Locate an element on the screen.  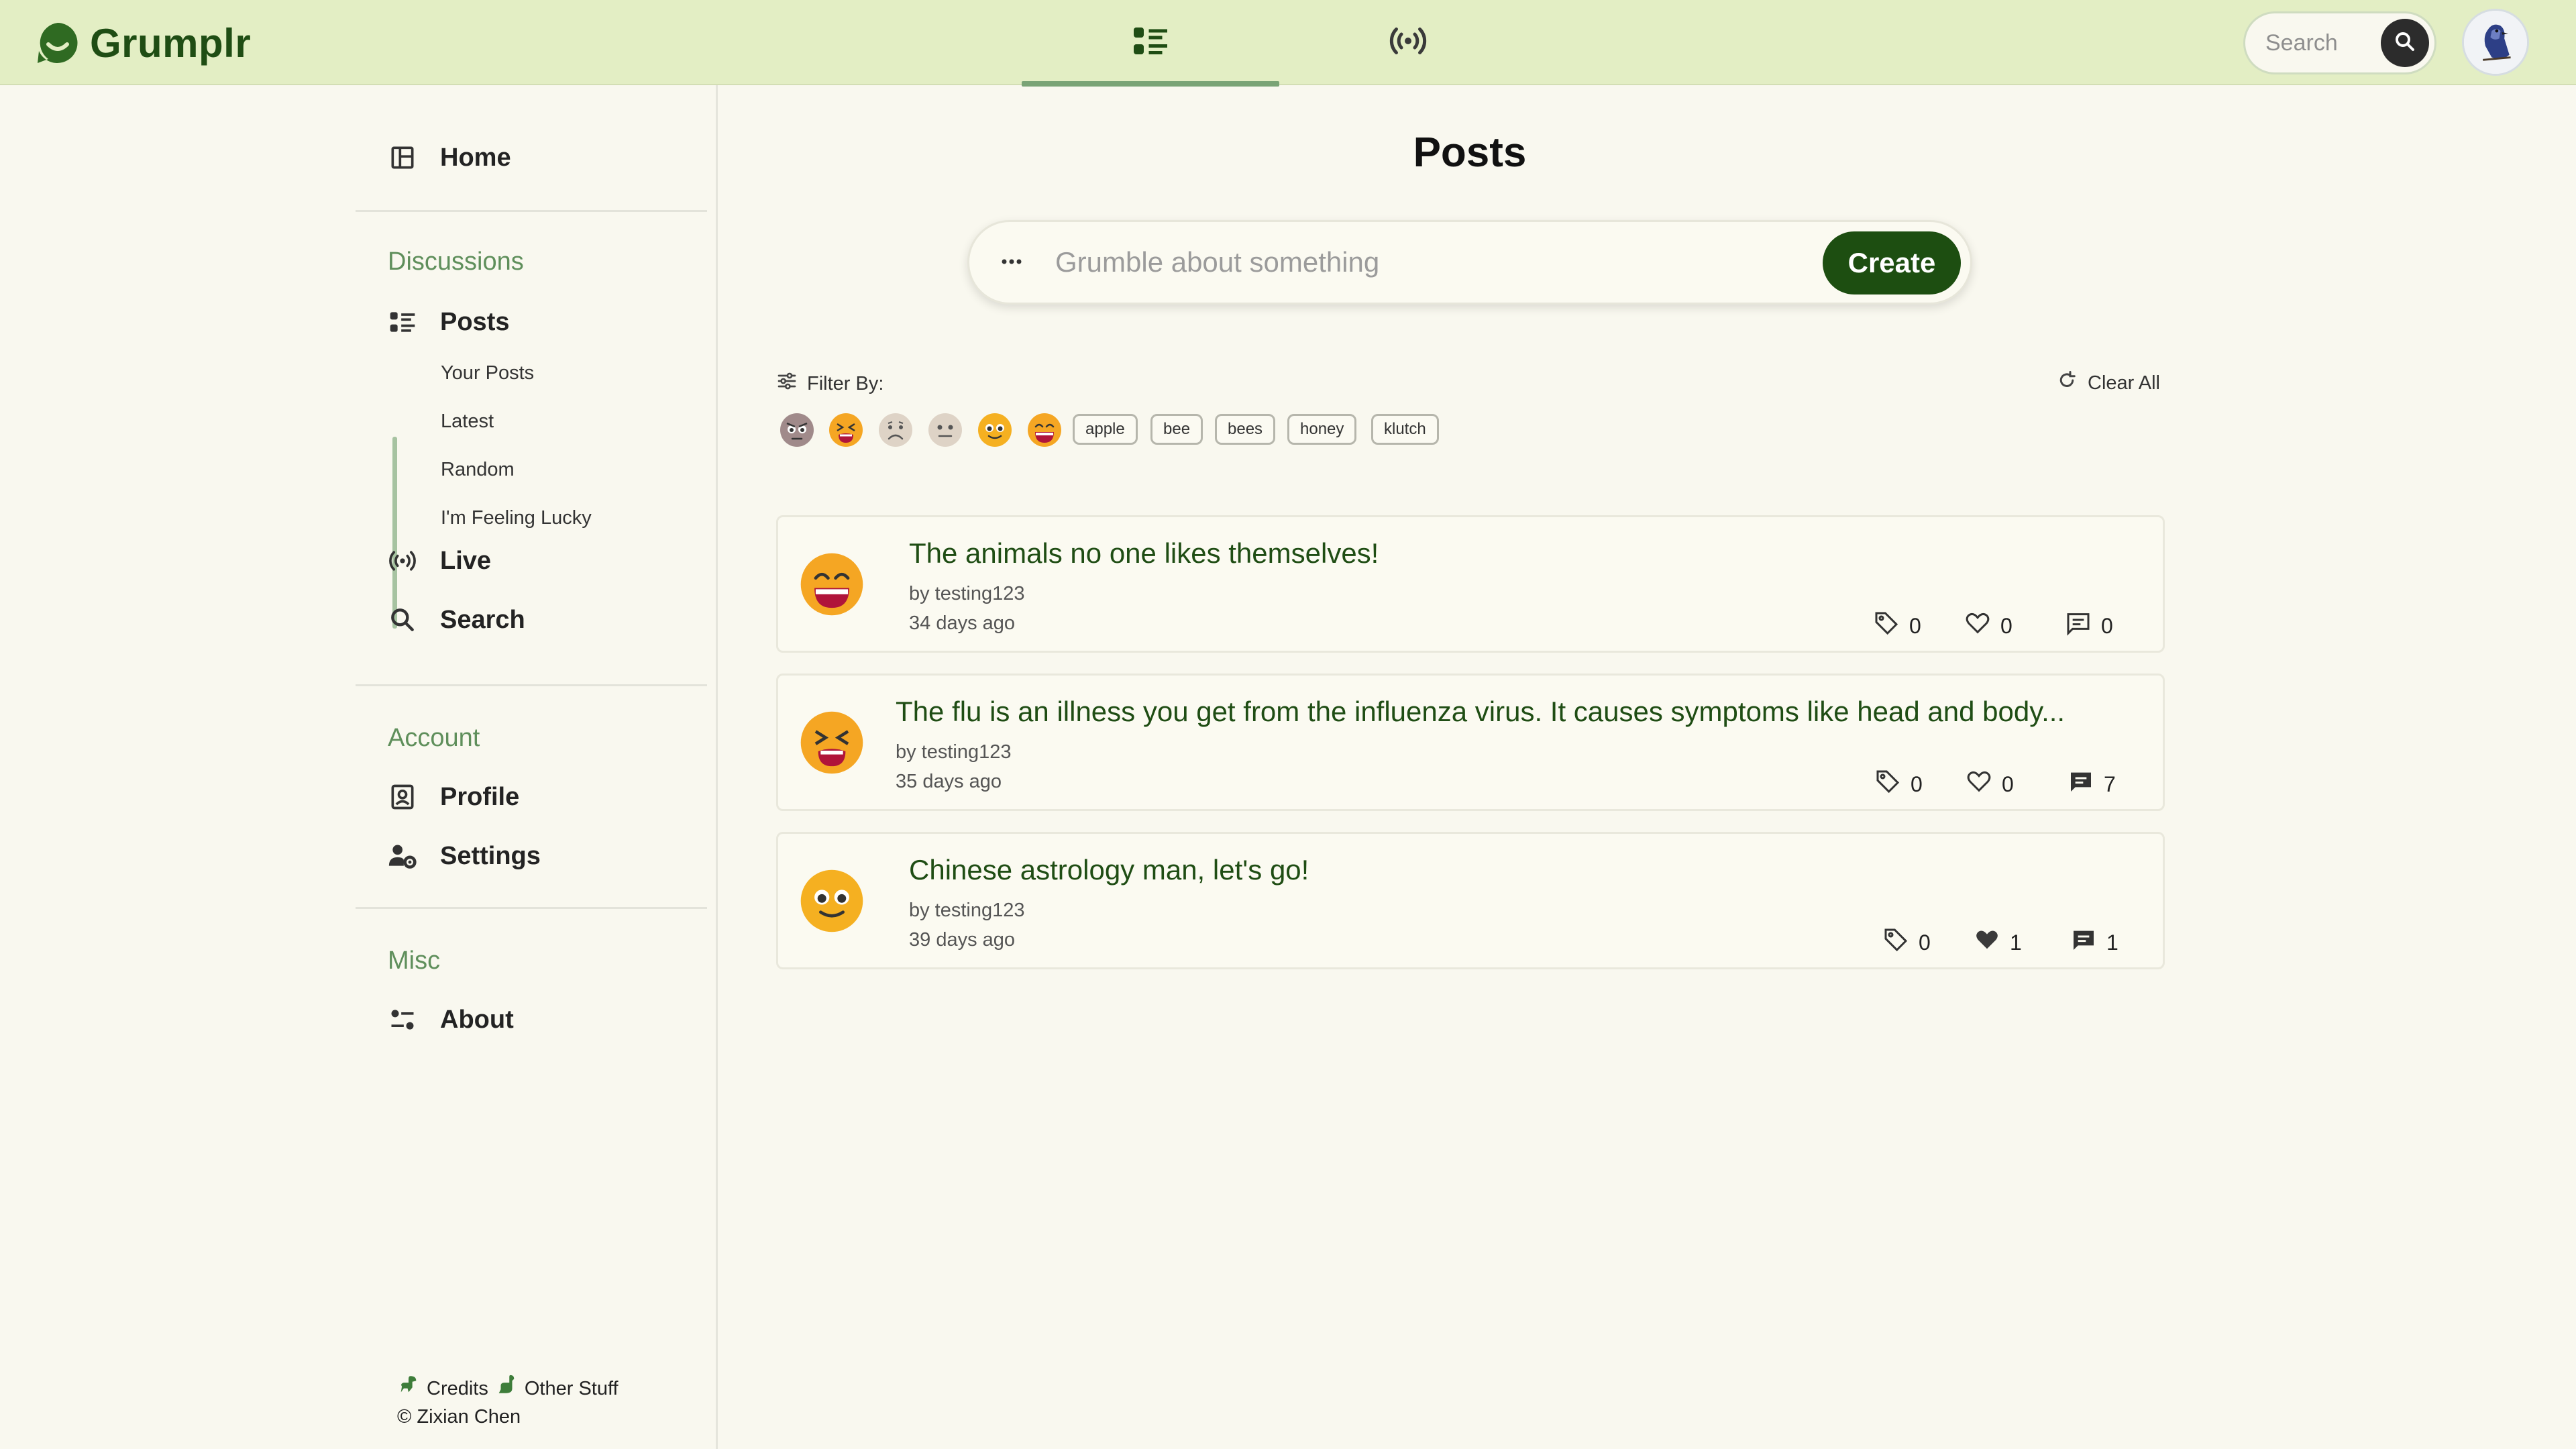
user-avatar is located at coordinates (2495, 42).